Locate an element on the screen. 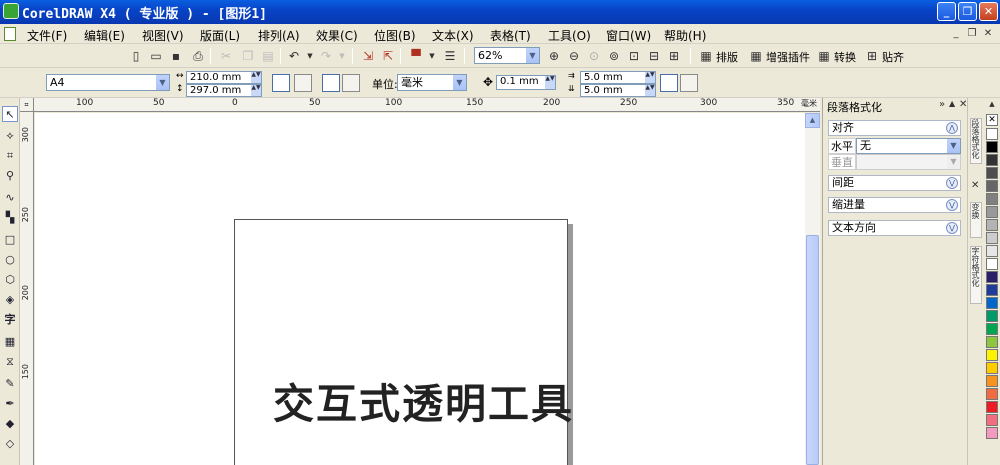 This screenshot has height=465, width=1000. text-direction-section-header: 文本方向 ⋁ is located at coordinates (894, 228).